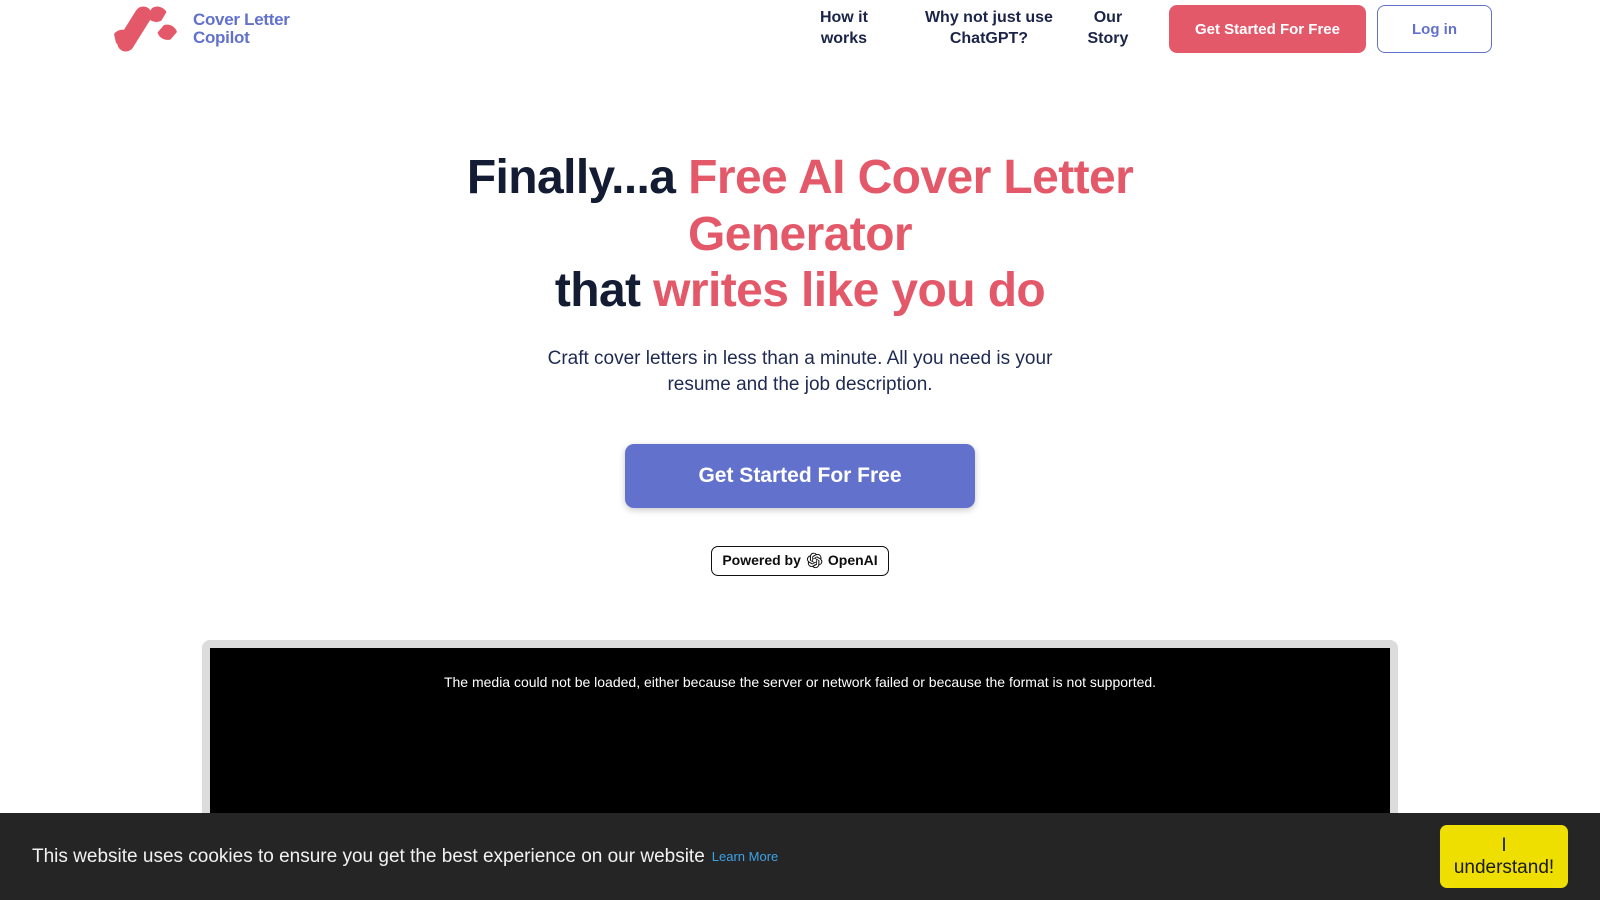 The image size is (1600, 900). I want to click on nav-item-how-it-works: How it works, so click(844, 29).